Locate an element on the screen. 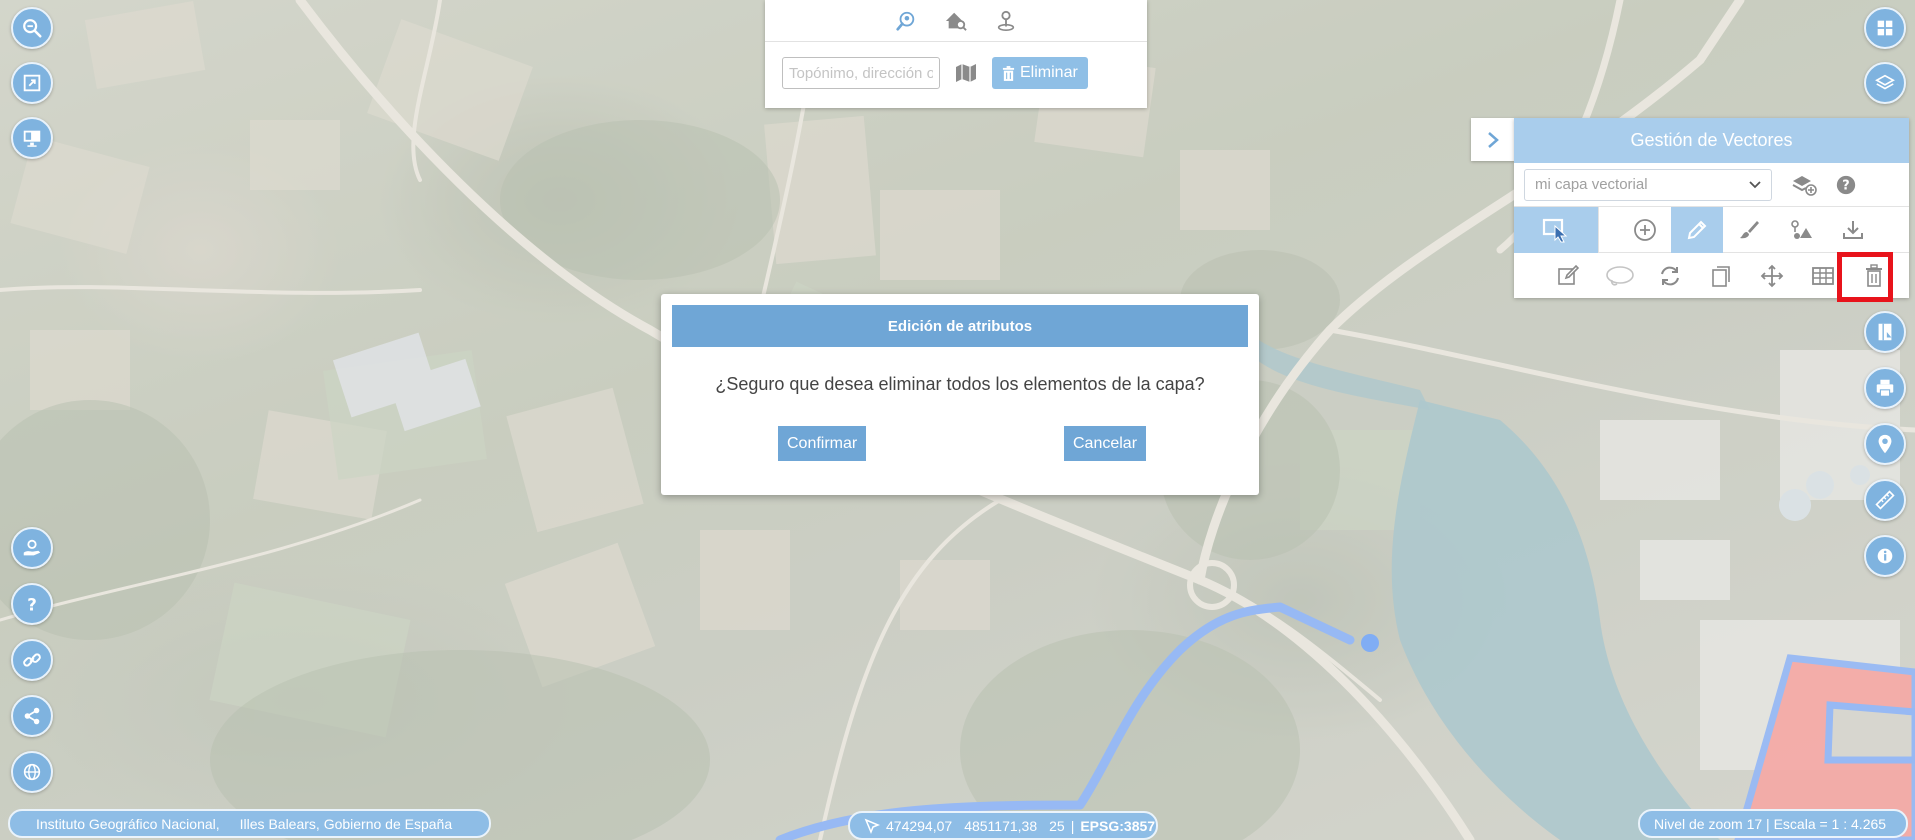  delete-search-label: Eliminar is located at coordinates (1049, 72).